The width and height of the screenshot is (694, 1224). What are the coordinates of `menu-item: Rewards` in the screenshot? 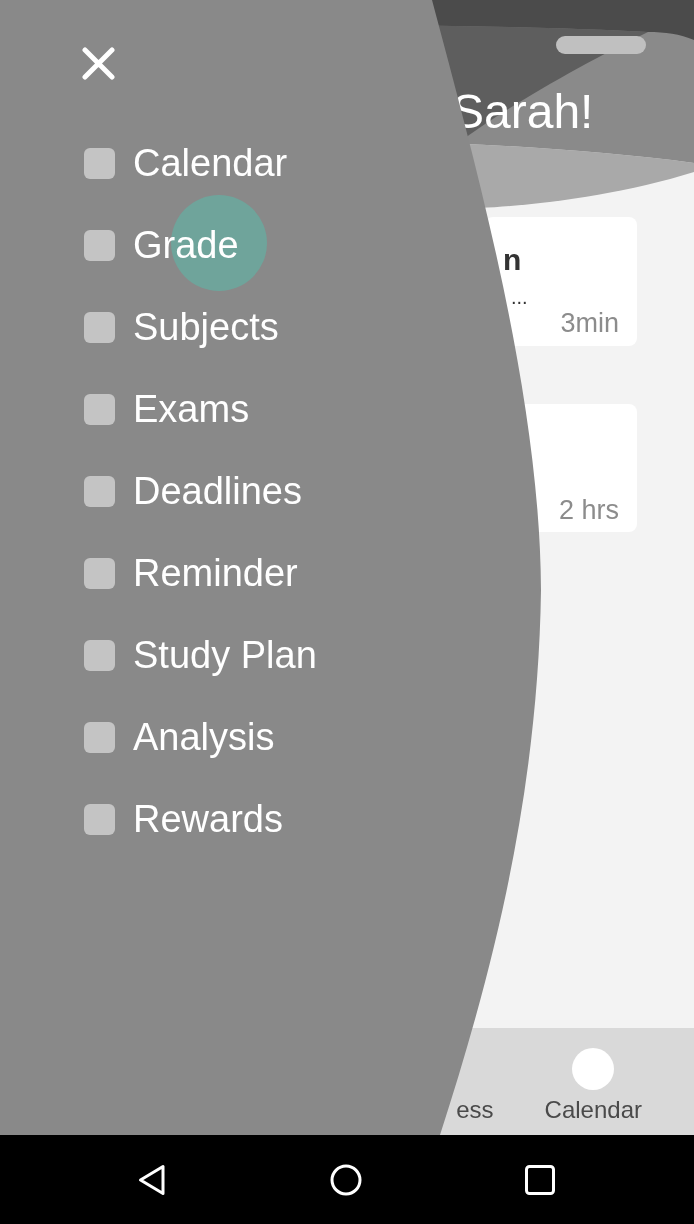 It's located at (183, 819).